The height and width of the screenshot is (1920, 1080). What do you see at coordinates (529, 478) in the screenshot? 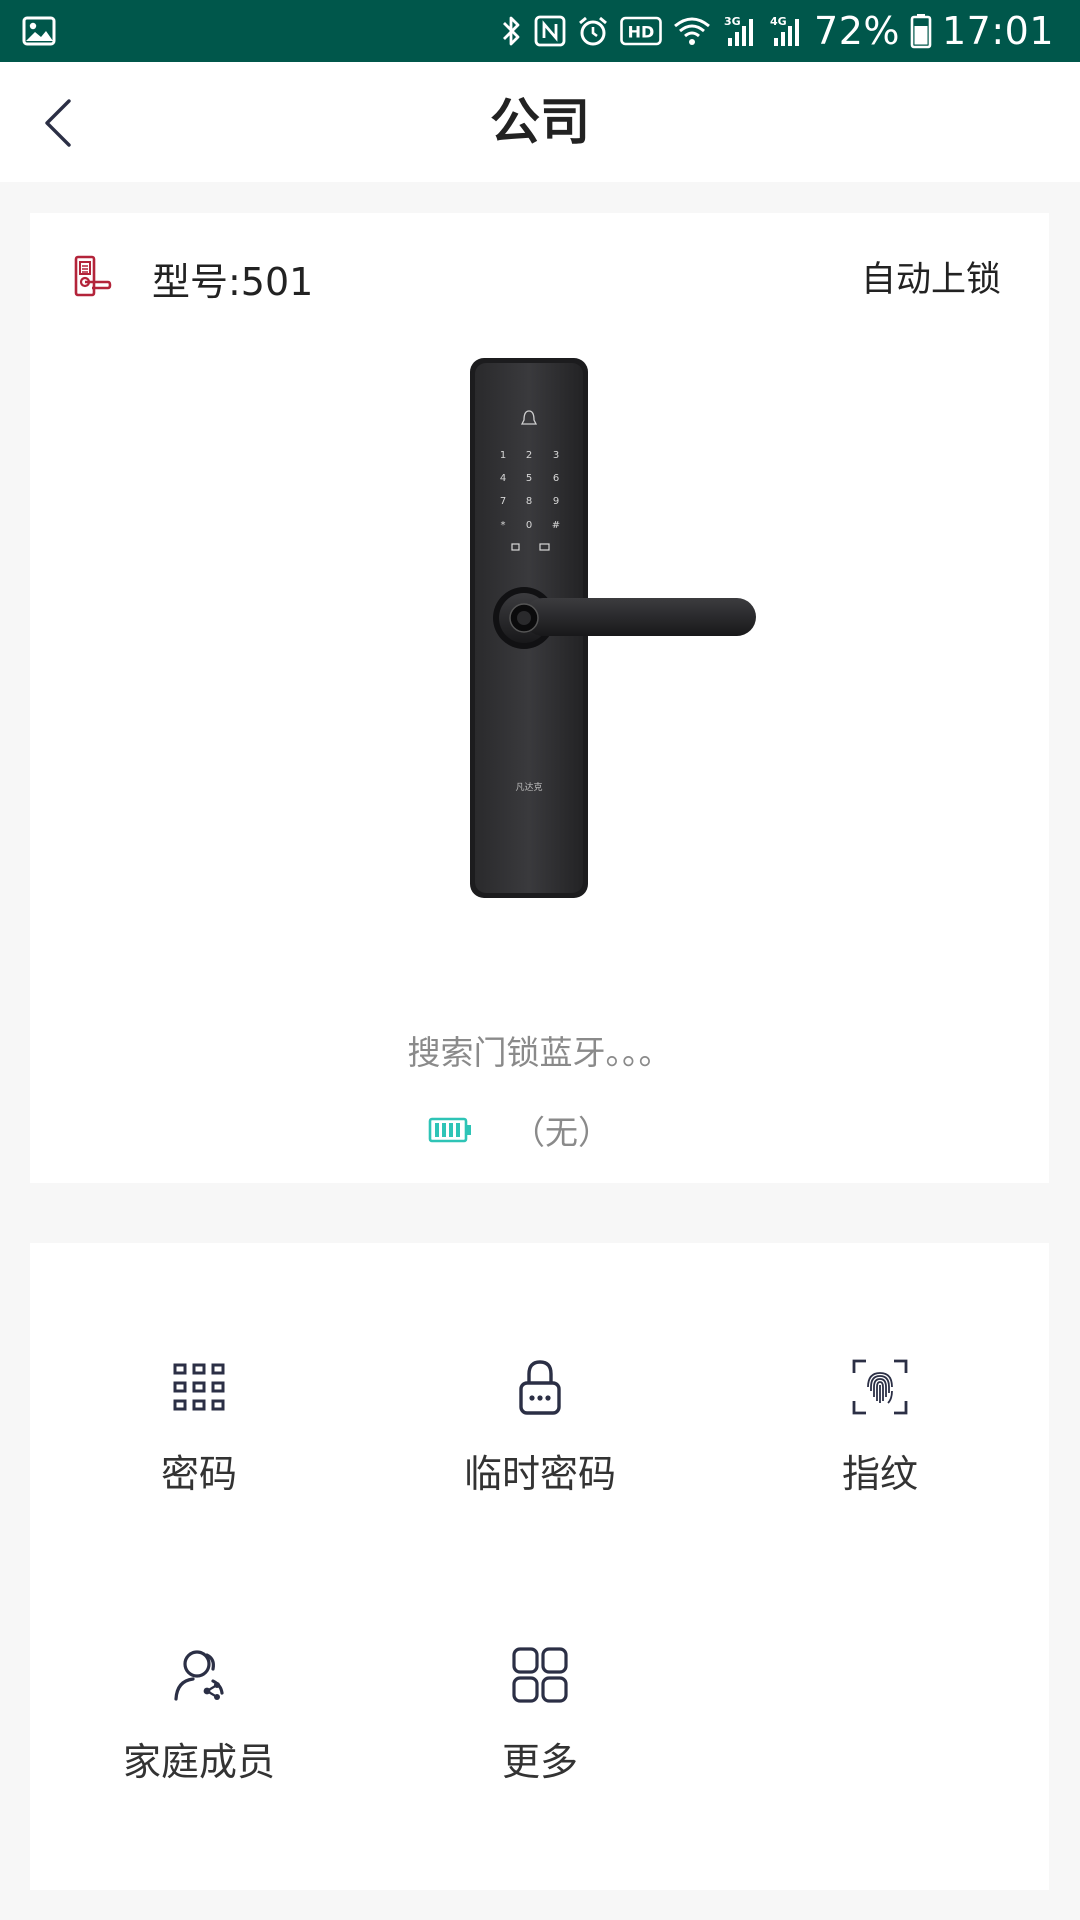
I see `svg-text: 5` at bounding box center [529, 478].